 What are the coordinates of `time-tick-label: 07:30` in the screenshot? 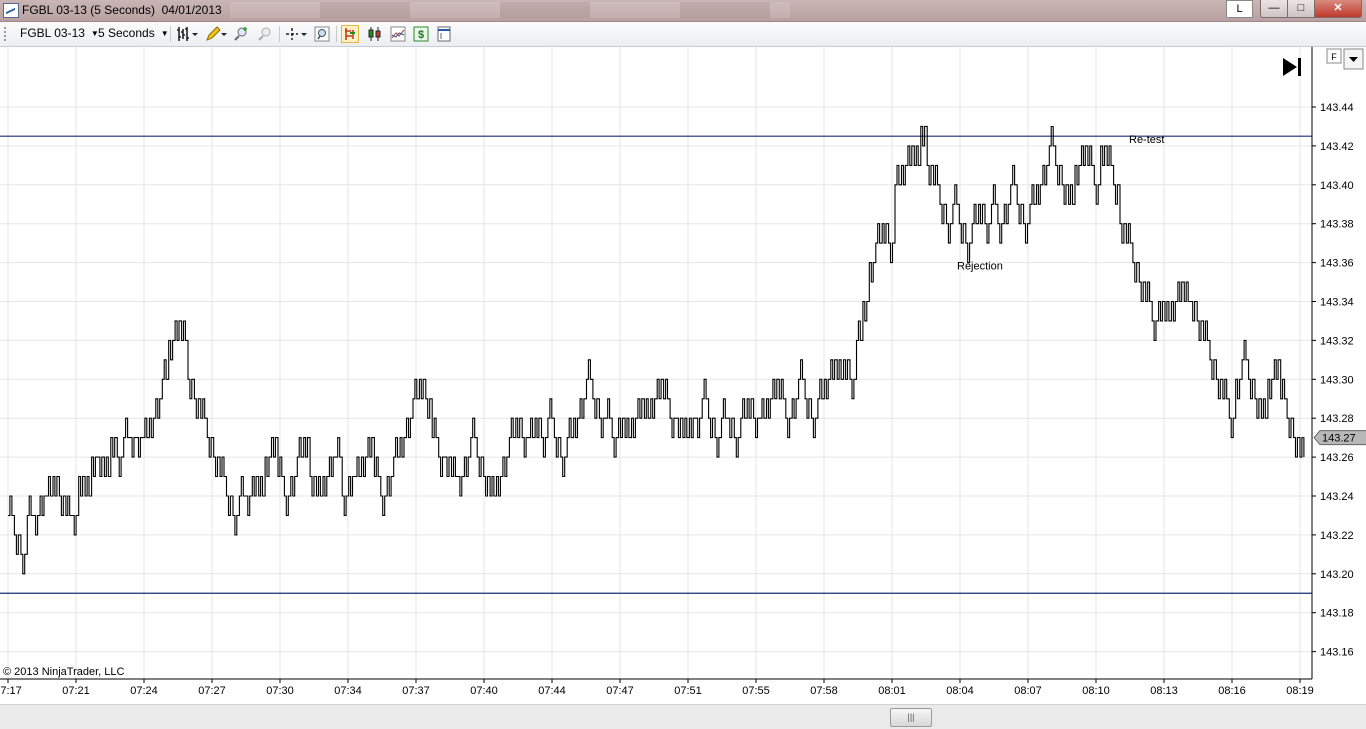 It's located at (280, 691).